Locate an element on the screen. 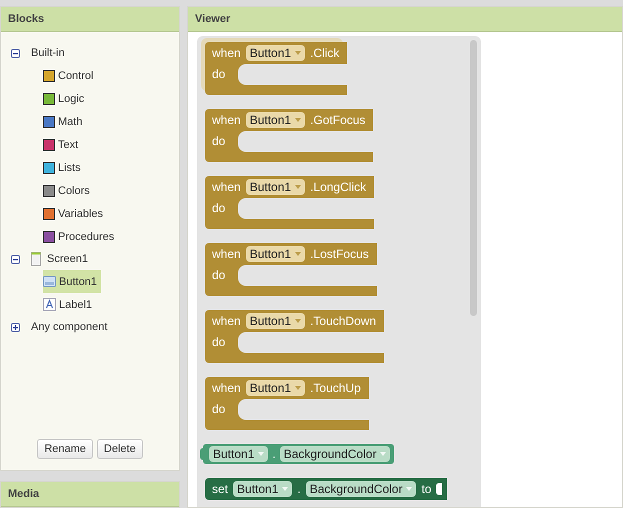 This screenshot has width=623, height=508. category-item: Colors is located at coordinates (74, 190).